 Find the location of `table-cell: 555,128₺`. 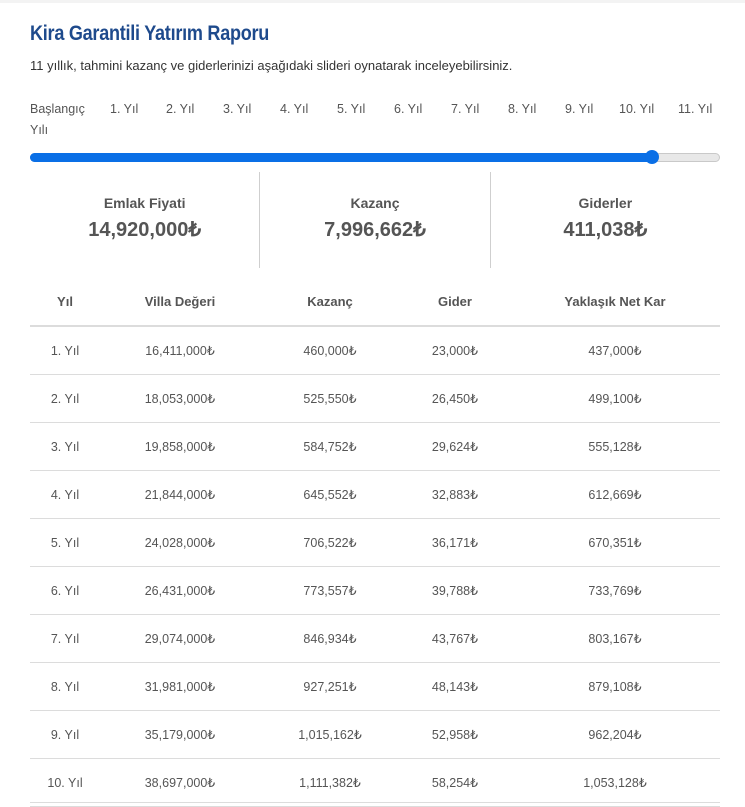

table-cell: 555,128₺ is located at coordinates (615, 446).